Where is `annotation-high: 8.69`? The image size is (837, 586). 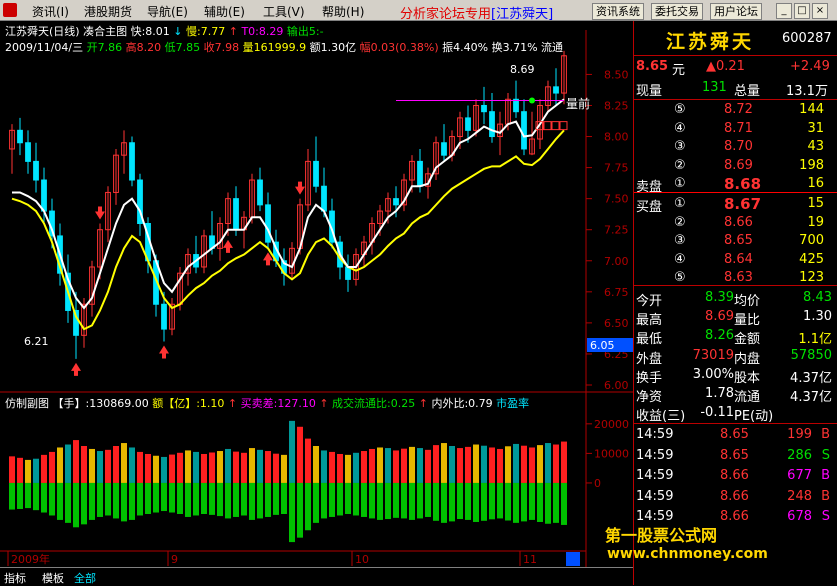
annotation-high: 8.69 is located at coordinates (522, 69).